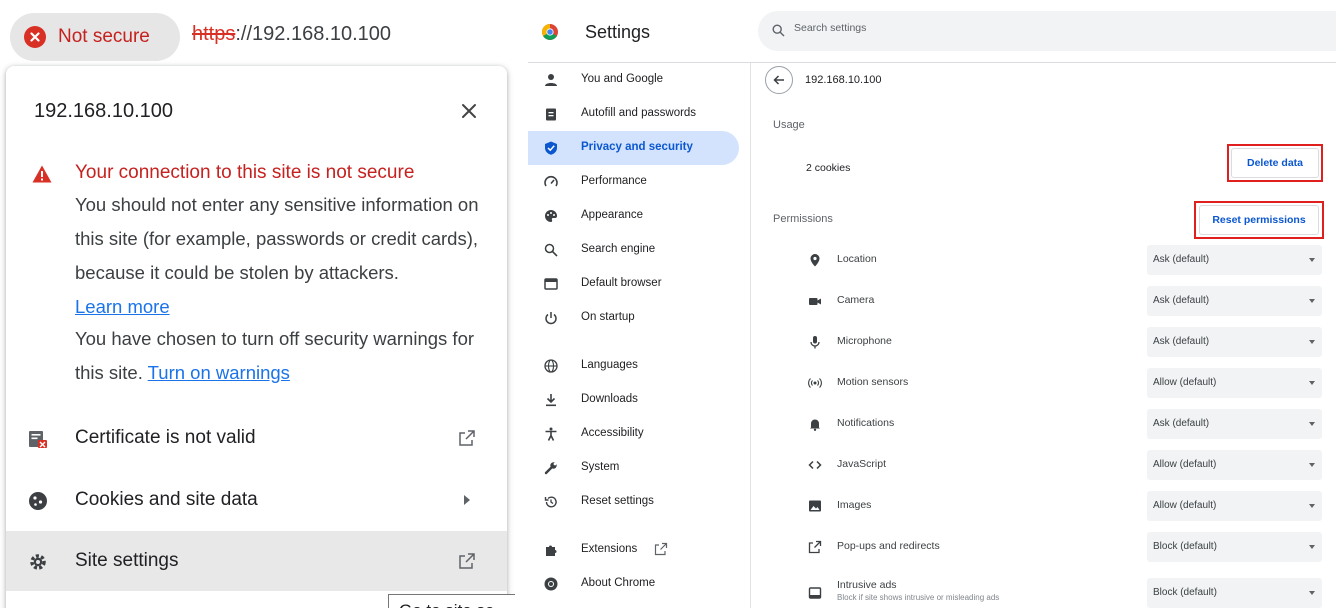 The height and width of the screenshot is (608, 1336). I want to click on back-button, so click(779, 80).